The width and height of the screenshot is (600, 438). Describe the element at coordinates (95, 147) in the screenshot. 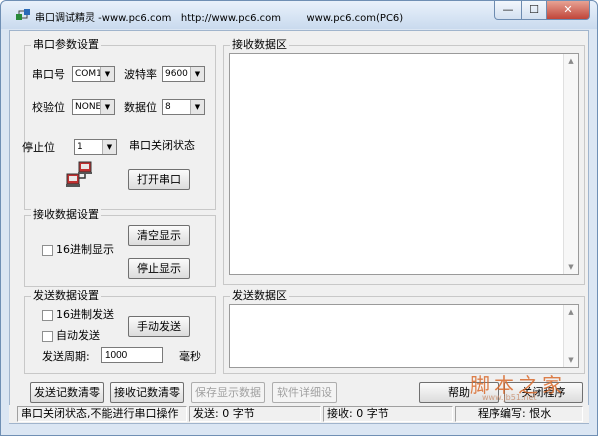

I see `stopbits-select: 1 ▼` at that location.